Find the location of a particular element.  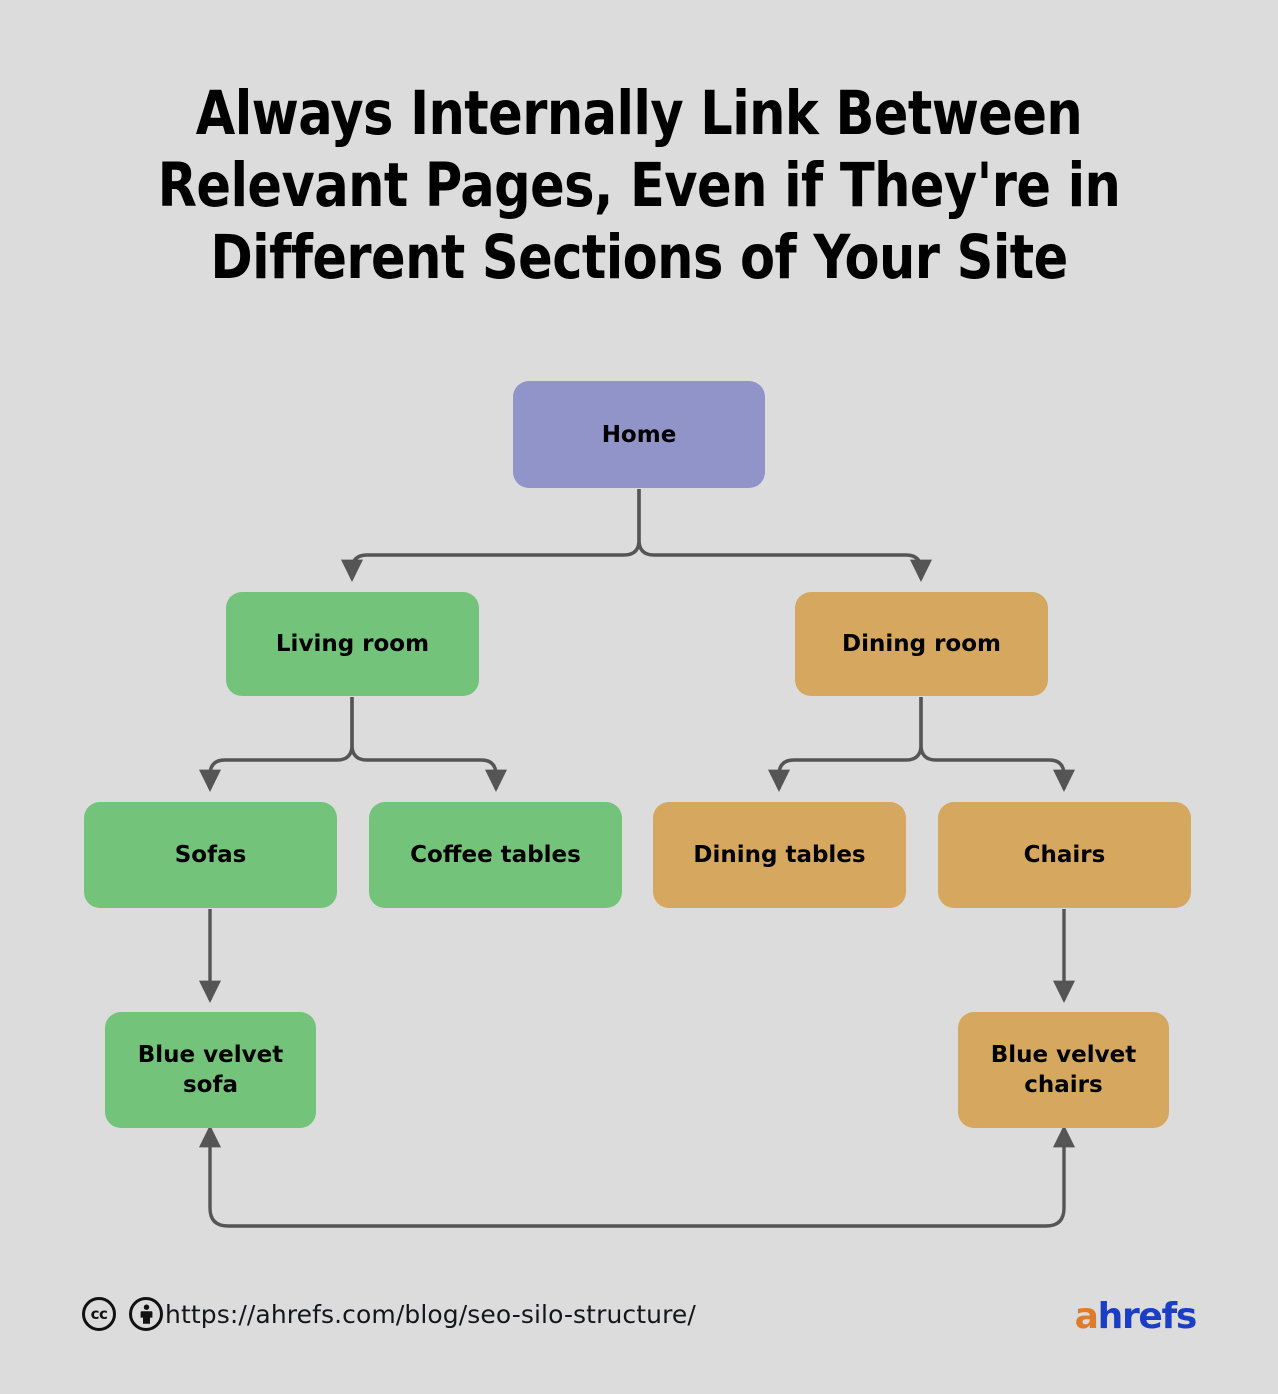

node-coffee-tables-label: Coffee tables is located at coordinates (495, 855).